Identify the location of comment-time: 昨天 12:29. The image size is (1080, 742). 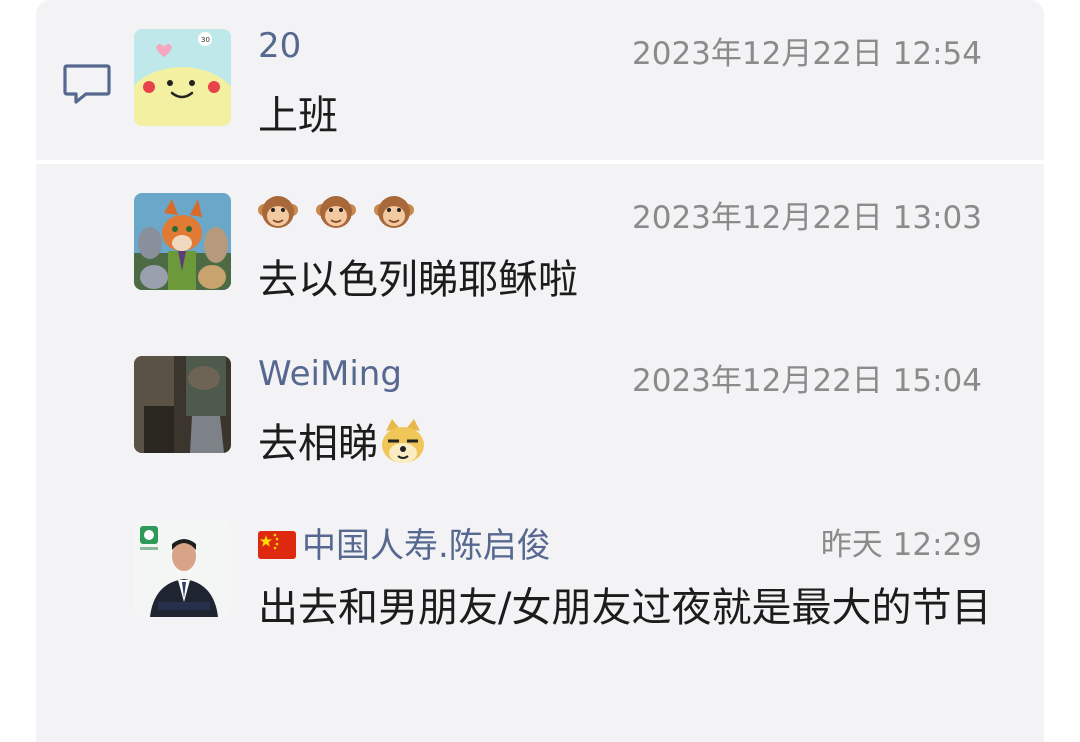
(901, 545).